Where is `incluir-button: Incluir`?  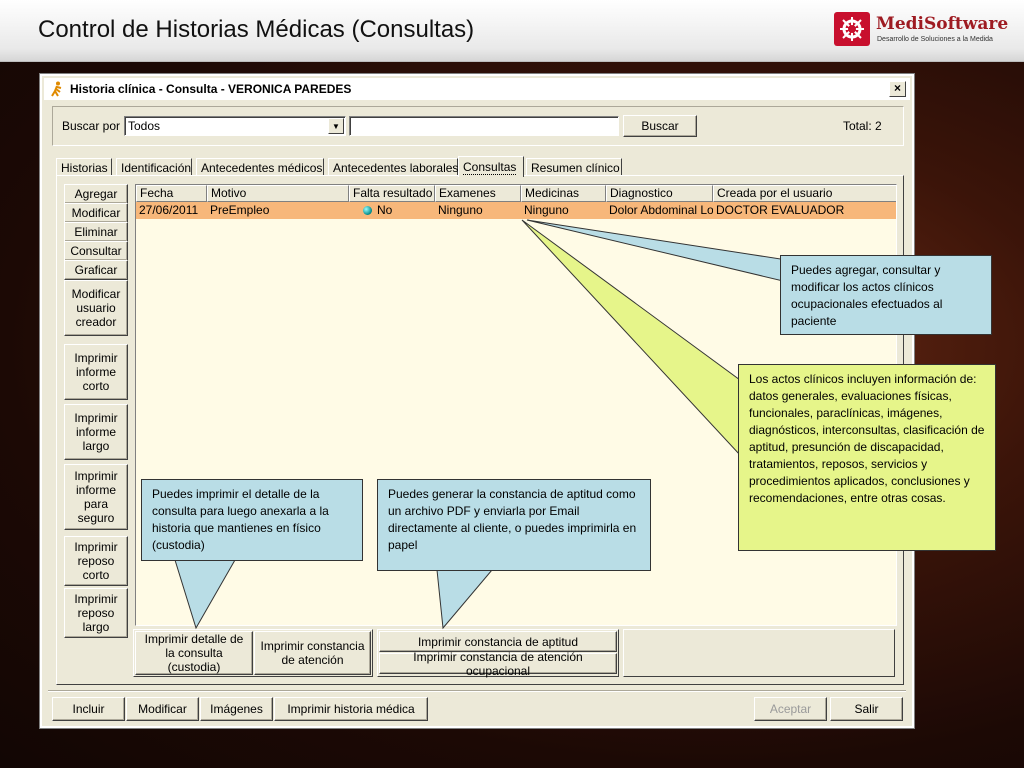 incluir-button: Incluir is located at coordinates (88, 709).